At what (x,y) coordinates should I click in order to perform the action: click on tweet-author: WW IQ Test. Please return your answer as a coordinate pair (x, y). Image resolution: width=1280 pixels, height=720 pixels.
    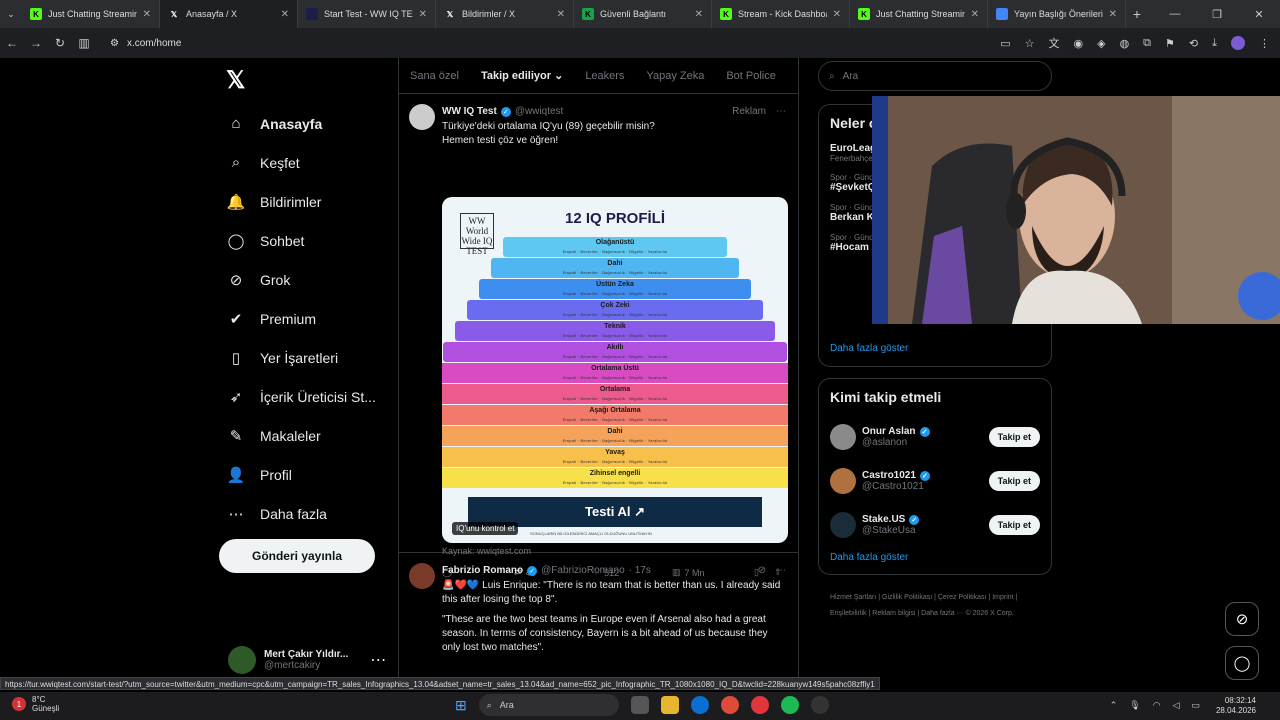
    Looking at the image, I should click on (469, 111).